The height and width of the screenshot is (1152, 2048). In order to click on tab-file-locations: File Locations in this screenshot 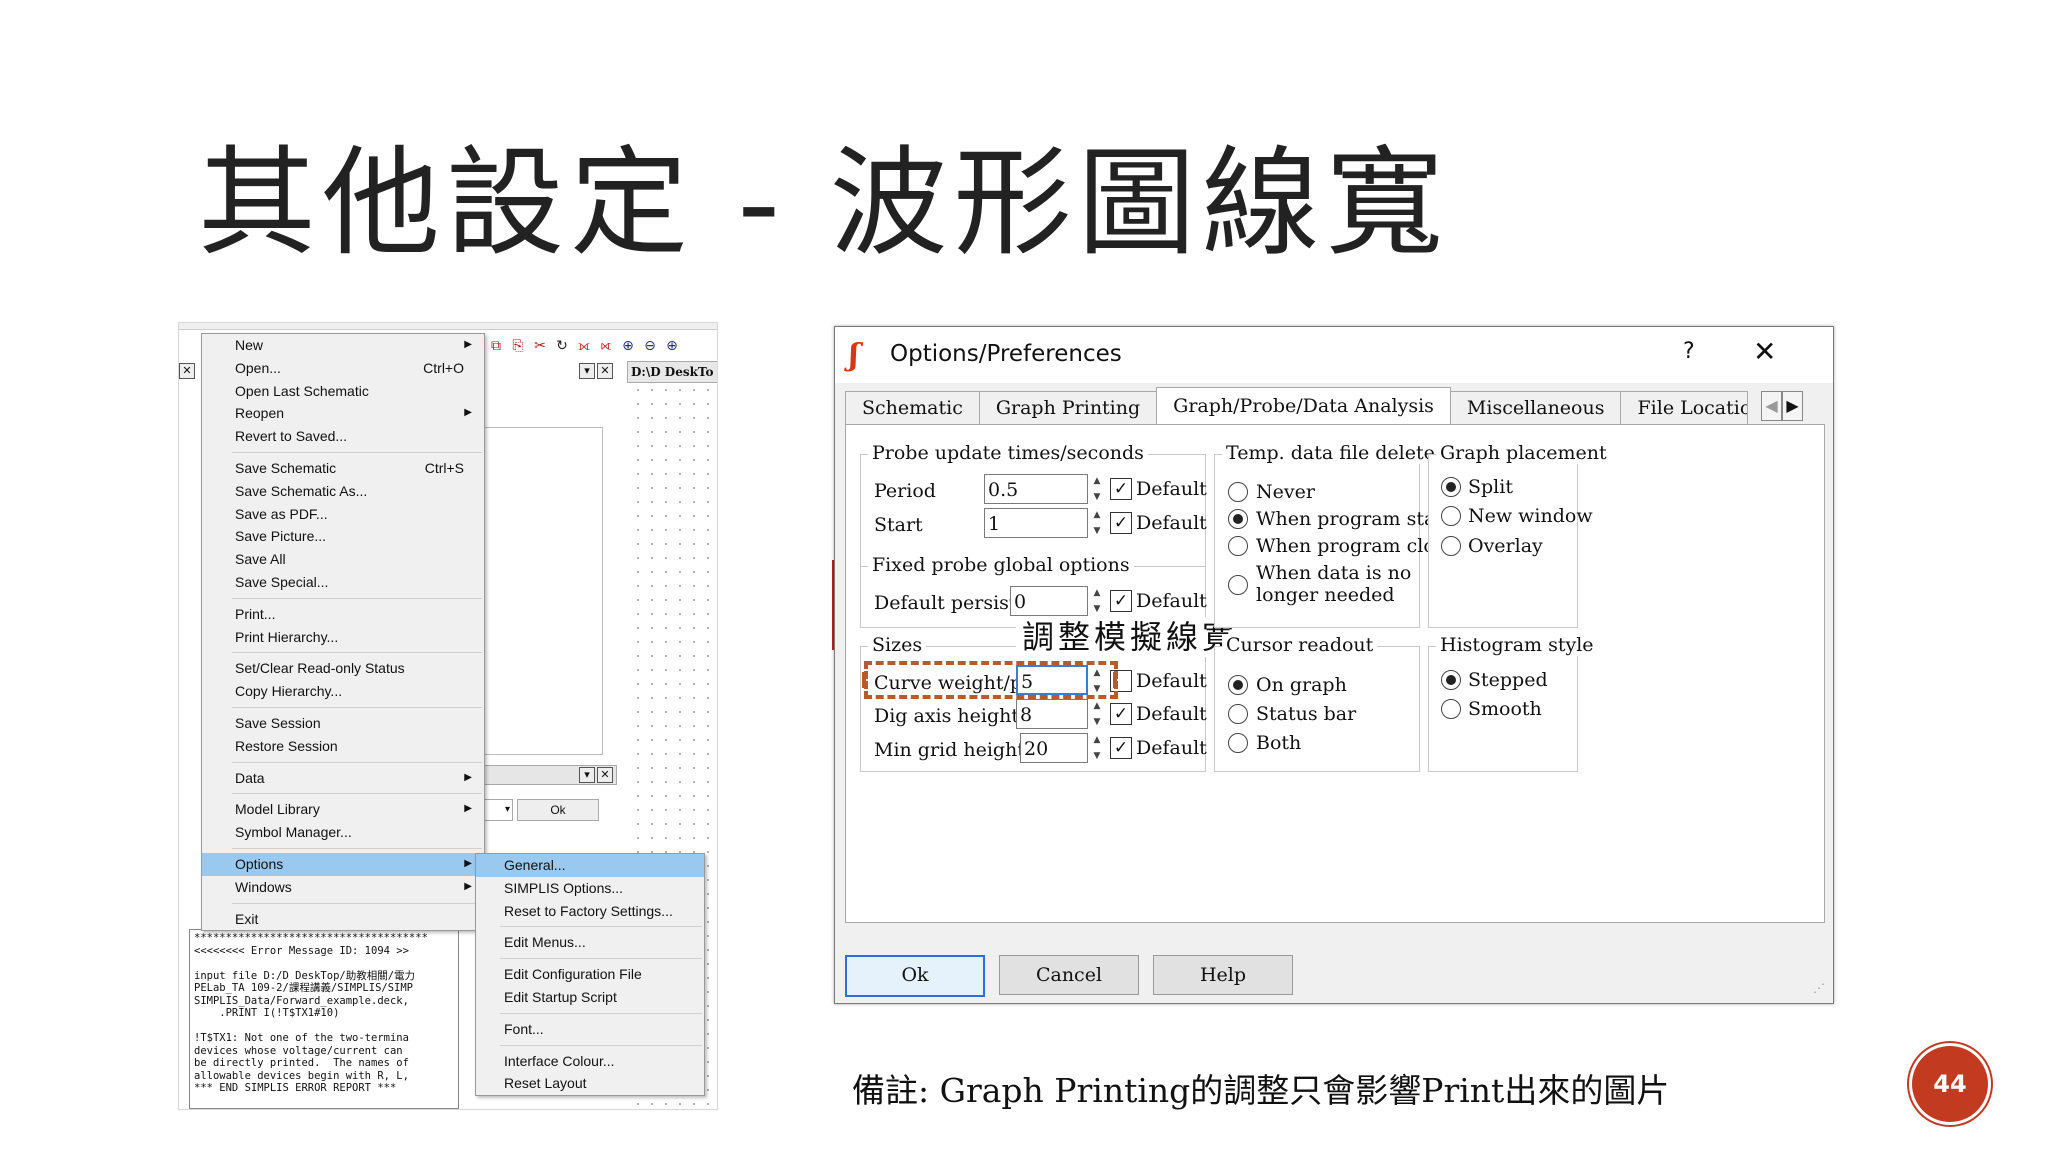, I will do `click(1684, 407)`.